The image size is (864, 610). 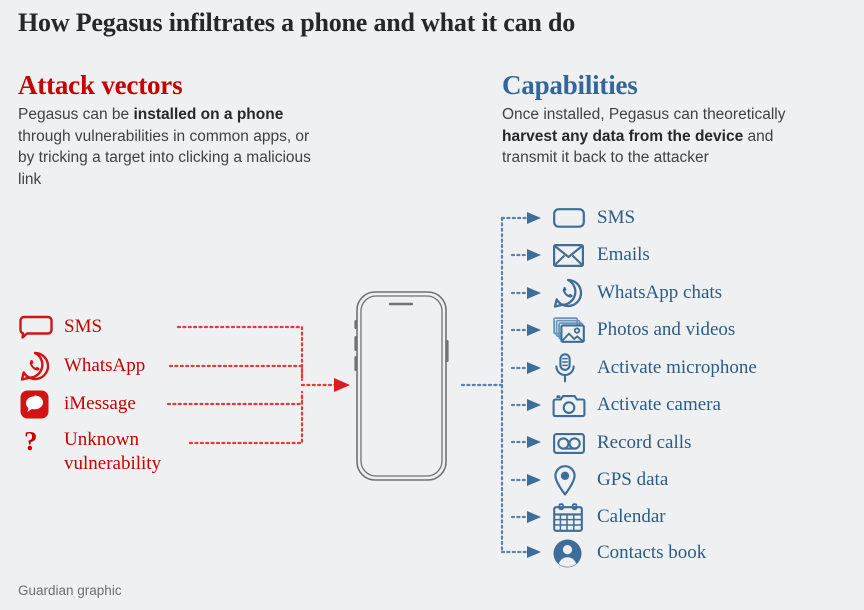 I want to click on question-mark-icon: ?, so click(x=31, y=440).